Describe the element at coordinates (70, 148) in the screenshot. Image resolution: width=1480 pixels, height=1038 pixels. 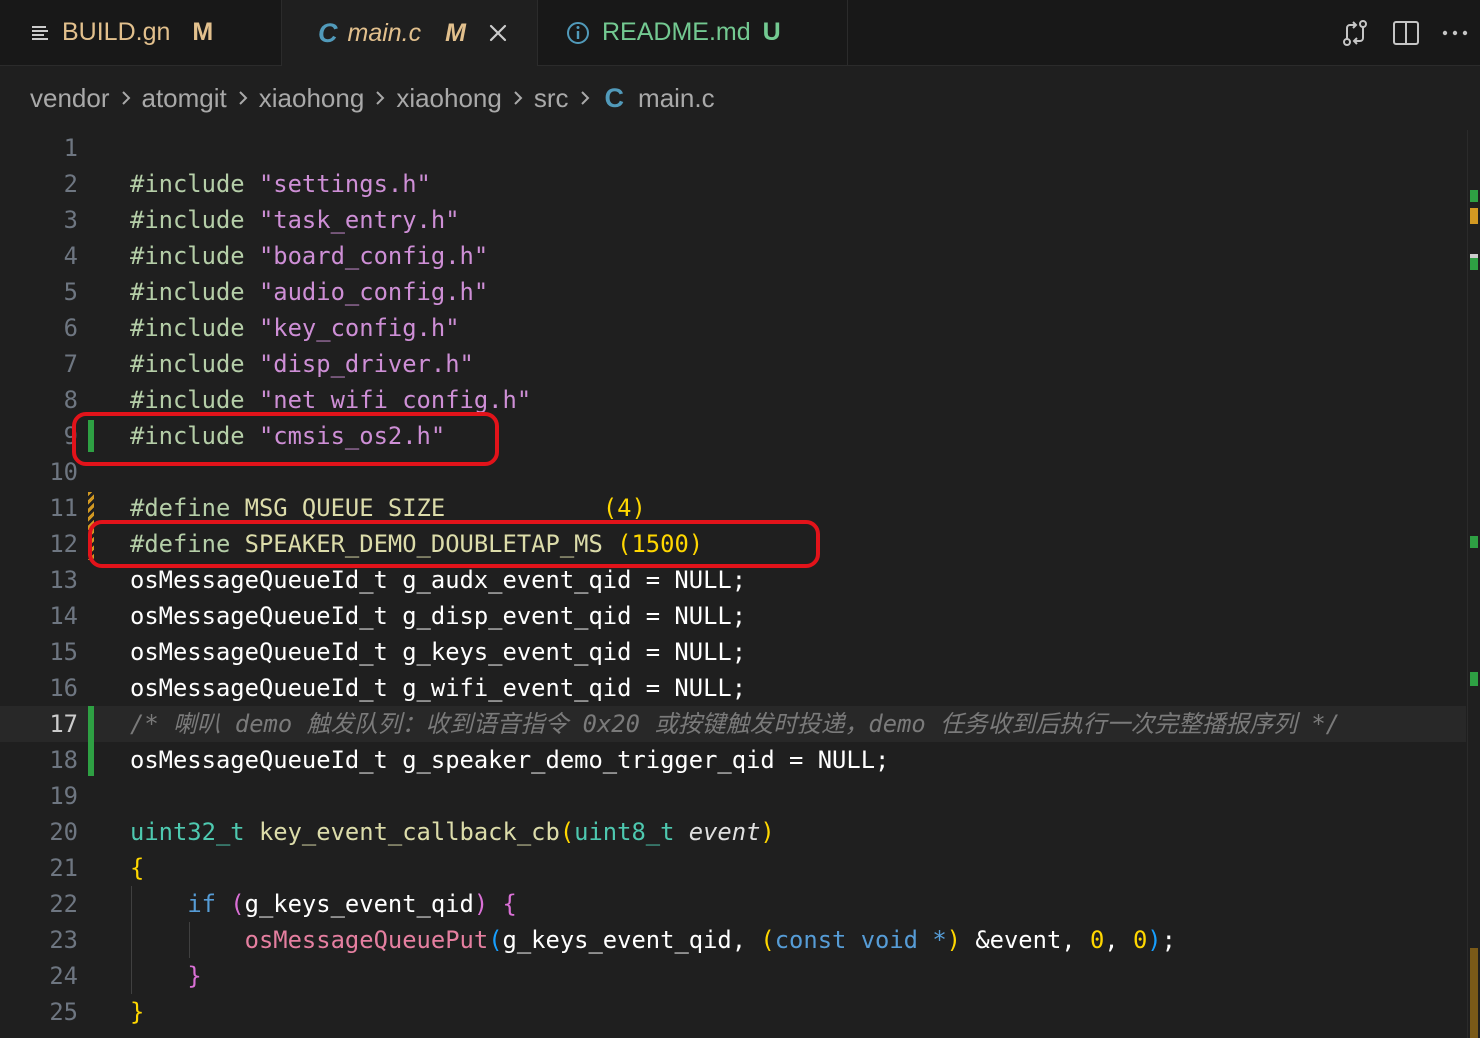
I see `line-number: 1` at that location.